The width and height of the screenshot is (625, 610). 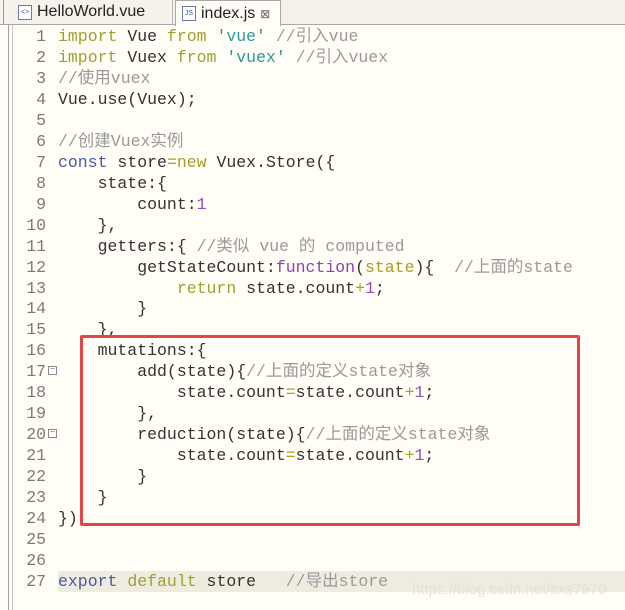 I want to click on line-number: 23, so click(x=36, y=498).